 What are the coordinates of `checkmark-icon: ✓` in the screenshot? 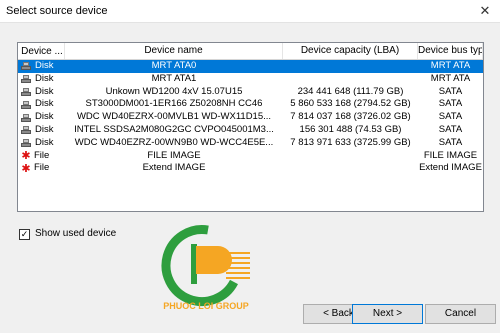 It's located at (24, 234).